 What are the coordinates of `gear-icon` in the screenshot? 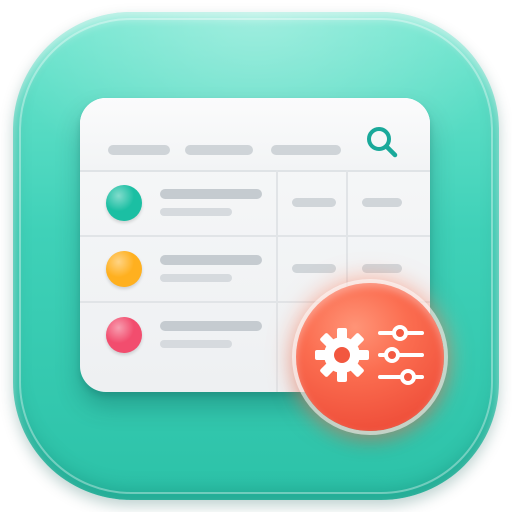 It's located at (342, 355).